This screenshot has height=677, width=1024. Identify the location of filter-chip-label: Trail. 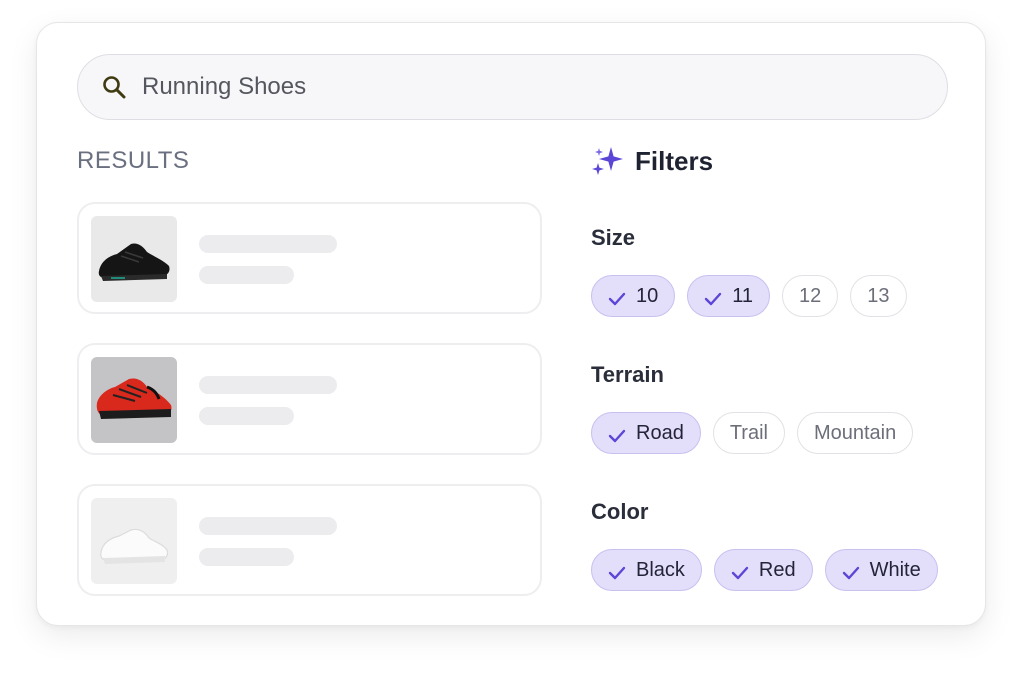
(748, 432).